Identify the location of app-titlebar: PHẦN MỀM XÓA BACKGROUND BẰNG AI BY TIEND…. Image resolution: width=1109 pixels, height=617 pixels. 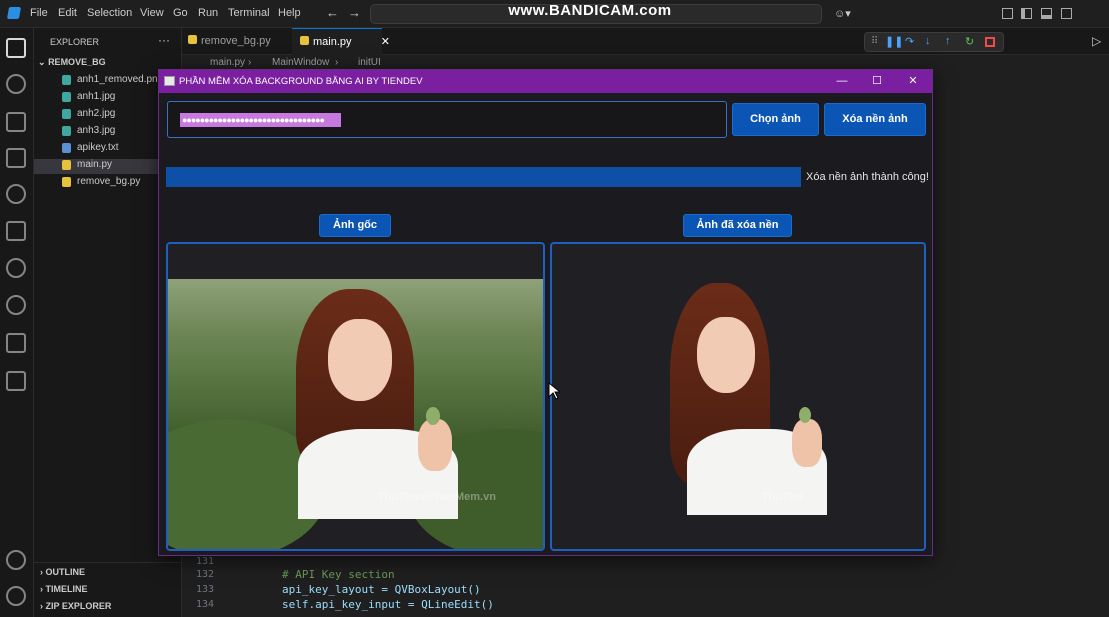
(545, 81).